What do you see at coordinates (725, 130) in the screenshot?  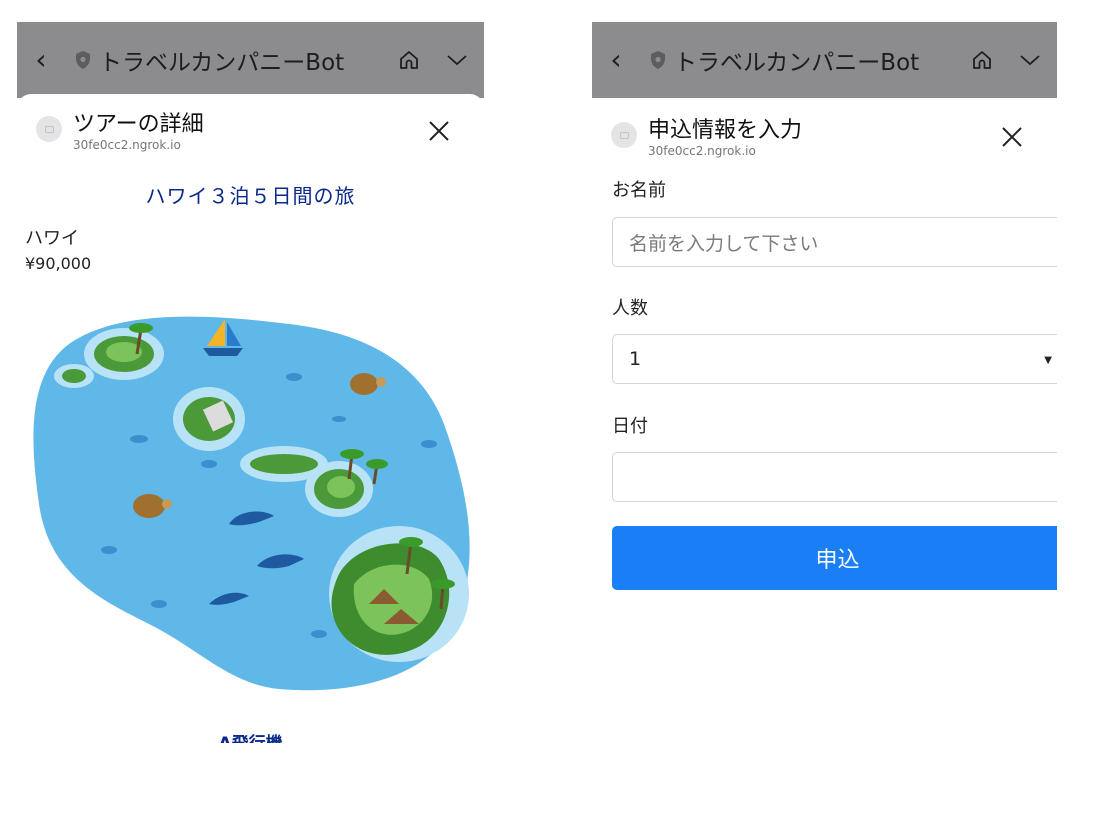 I see `sheet-title: 申込情報を入力` at bounding box center [725, 130].